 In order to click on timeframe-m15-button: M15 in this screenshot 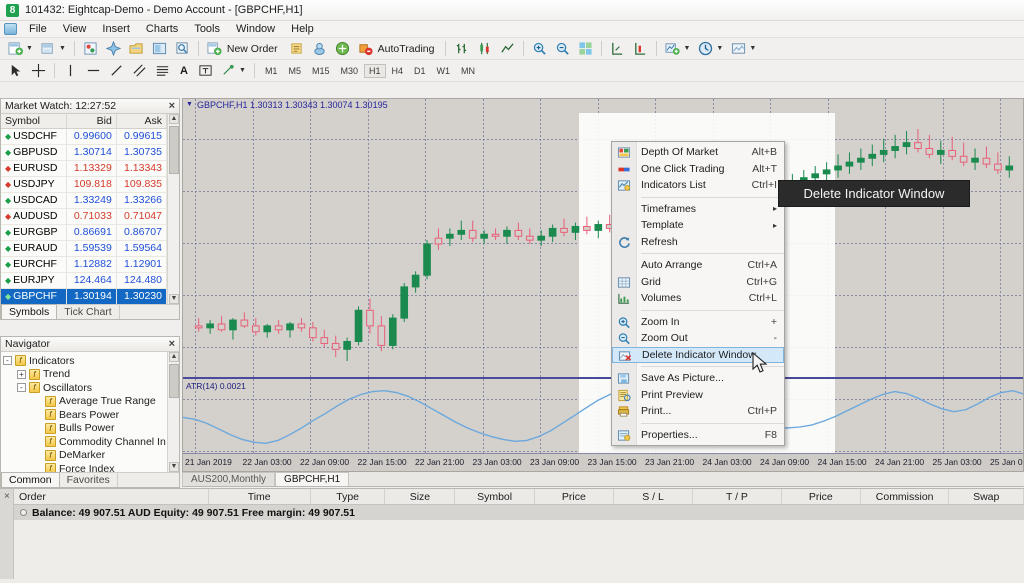, I will do `click(321, 71)`.